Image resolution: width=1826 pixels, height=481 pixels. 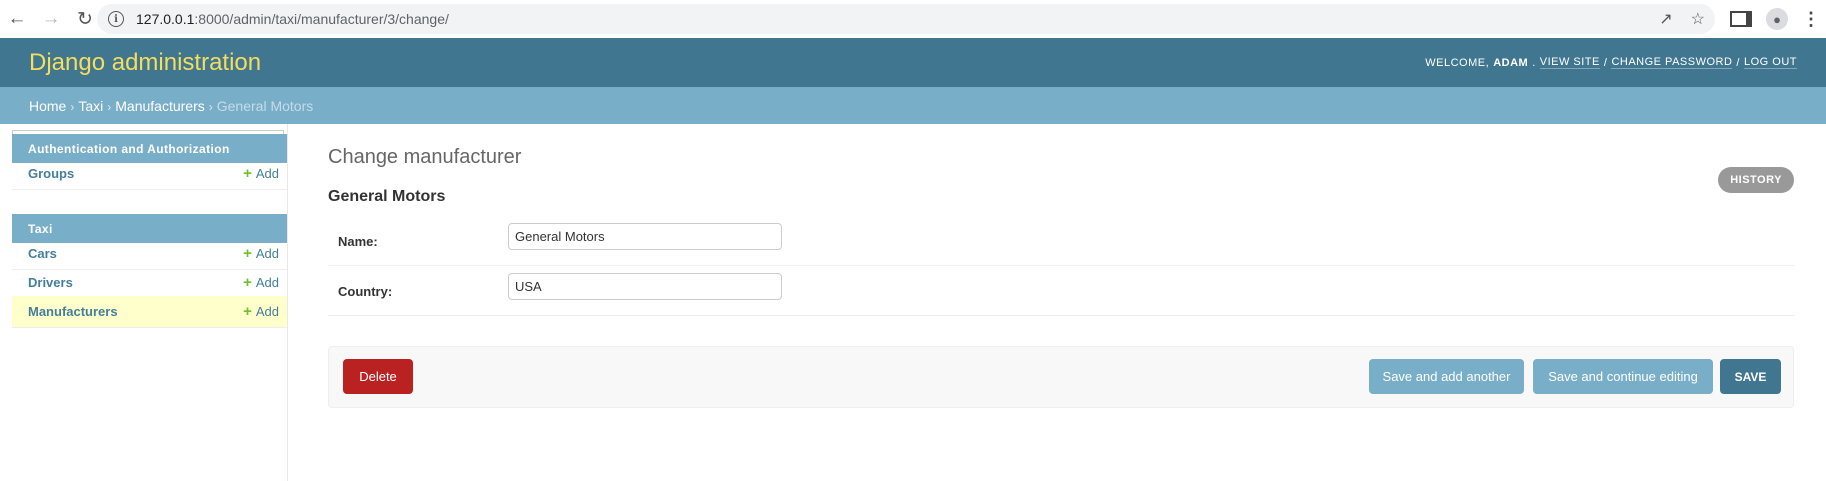 I want to click on form-row-country: Country:, so click(x=1061, y=291).